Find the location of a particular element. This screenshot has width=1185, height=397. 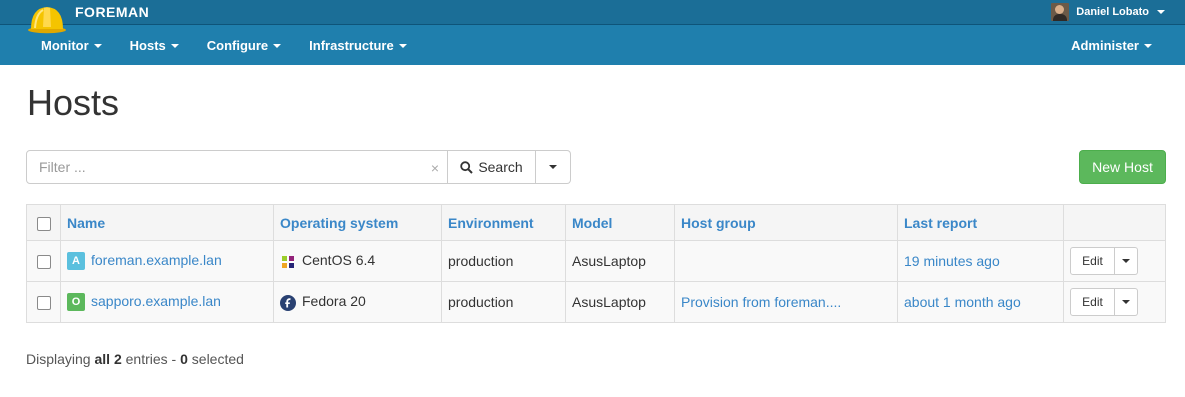

nav-administer: Administer is located at coordinates (1111, 45).